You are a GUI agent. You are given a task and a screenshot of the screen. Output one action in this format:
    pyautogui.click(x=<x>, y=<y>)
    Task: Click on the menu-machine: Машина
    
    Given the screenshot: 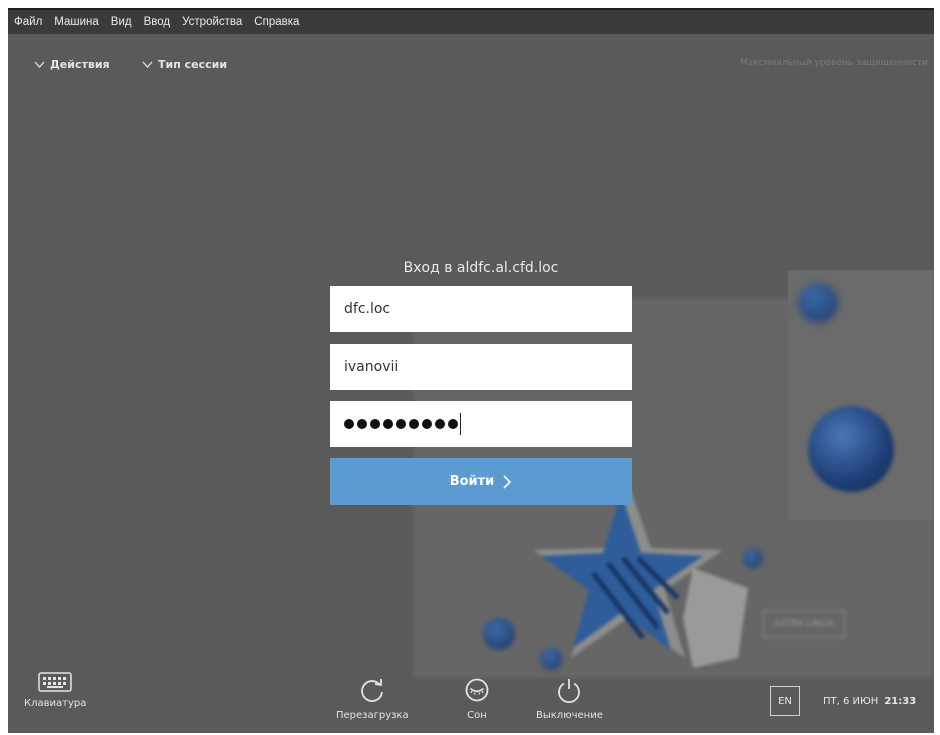 What is the action you would take?
    pyautogui.click(x=76, y=22)
    